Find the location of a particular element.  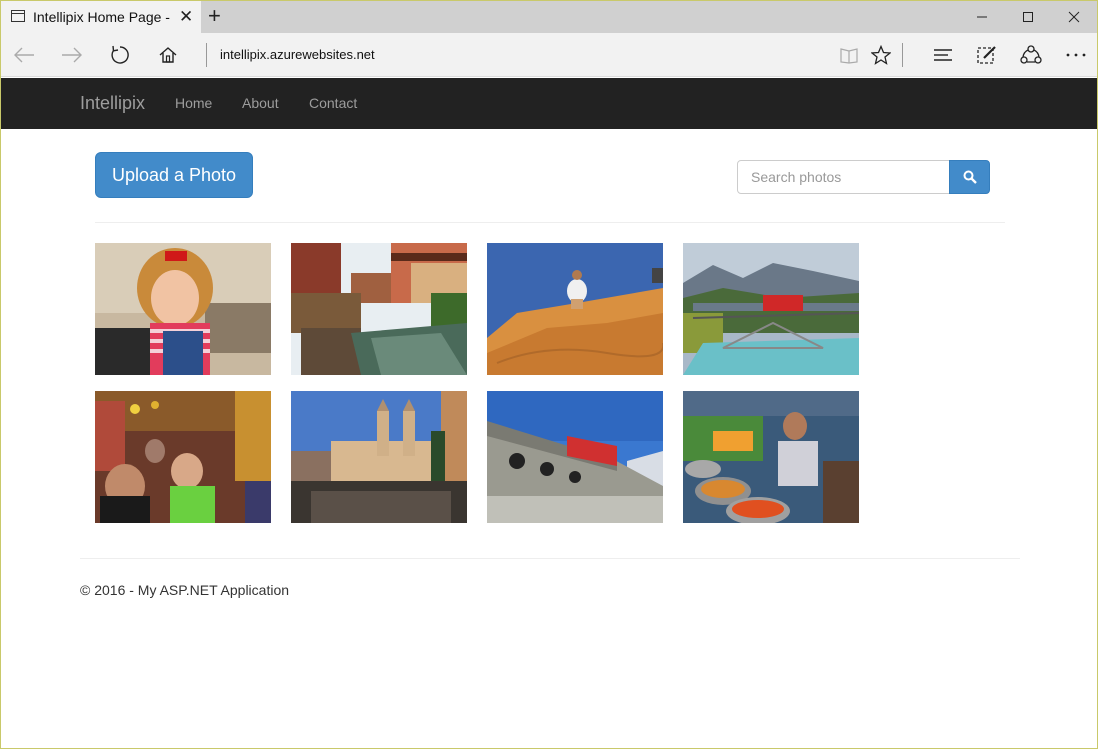

upload-photo-button: Upload a Photo is located at coordinates (174, 175).